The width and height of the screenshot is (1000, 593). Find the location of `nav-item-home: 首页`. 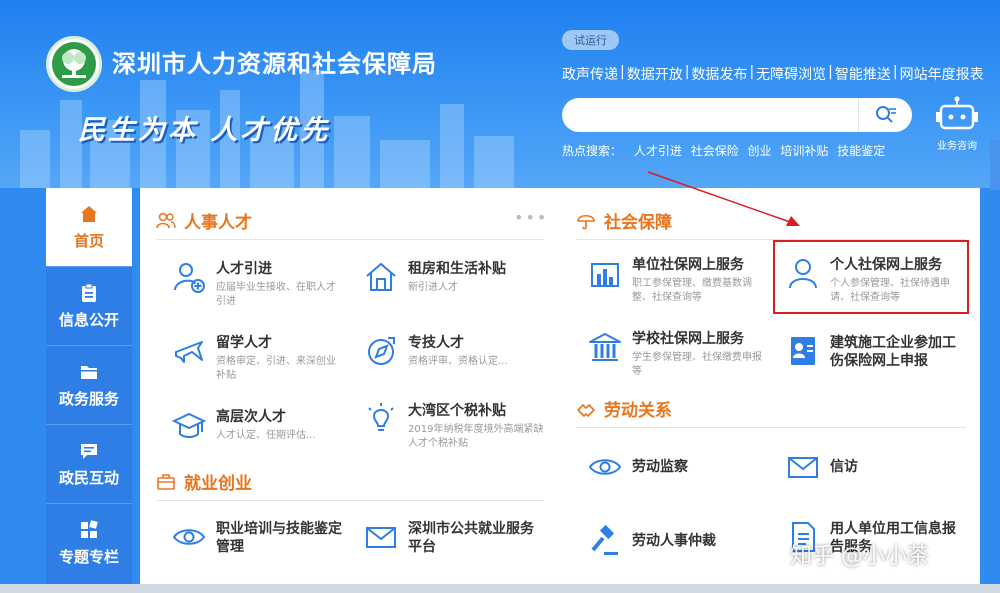

nav-item-home: 首页 is located at coordinates (89, 227).